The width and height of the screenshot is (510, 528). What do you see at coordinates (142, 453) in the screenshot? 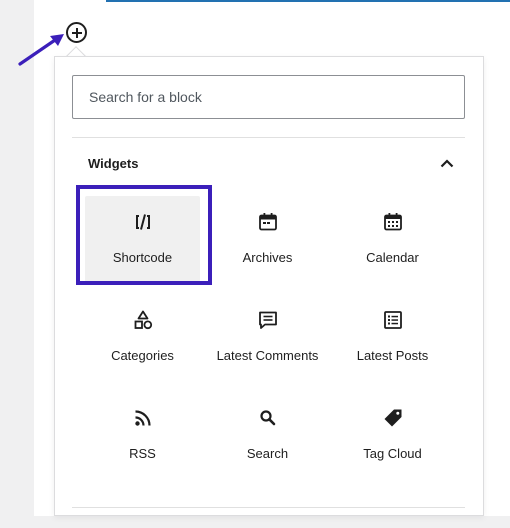
I see `block-label: RSS` at bounding box center [142, 453].